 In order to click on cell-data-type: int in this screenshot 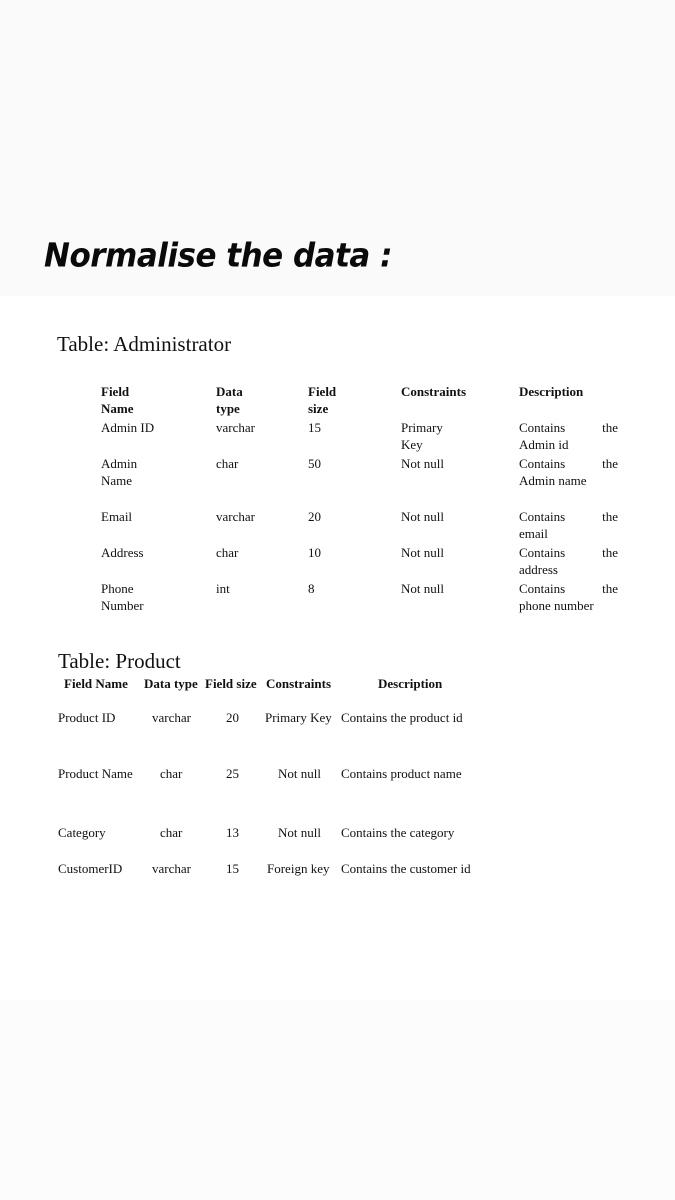, I will do `click(223, 588)`.